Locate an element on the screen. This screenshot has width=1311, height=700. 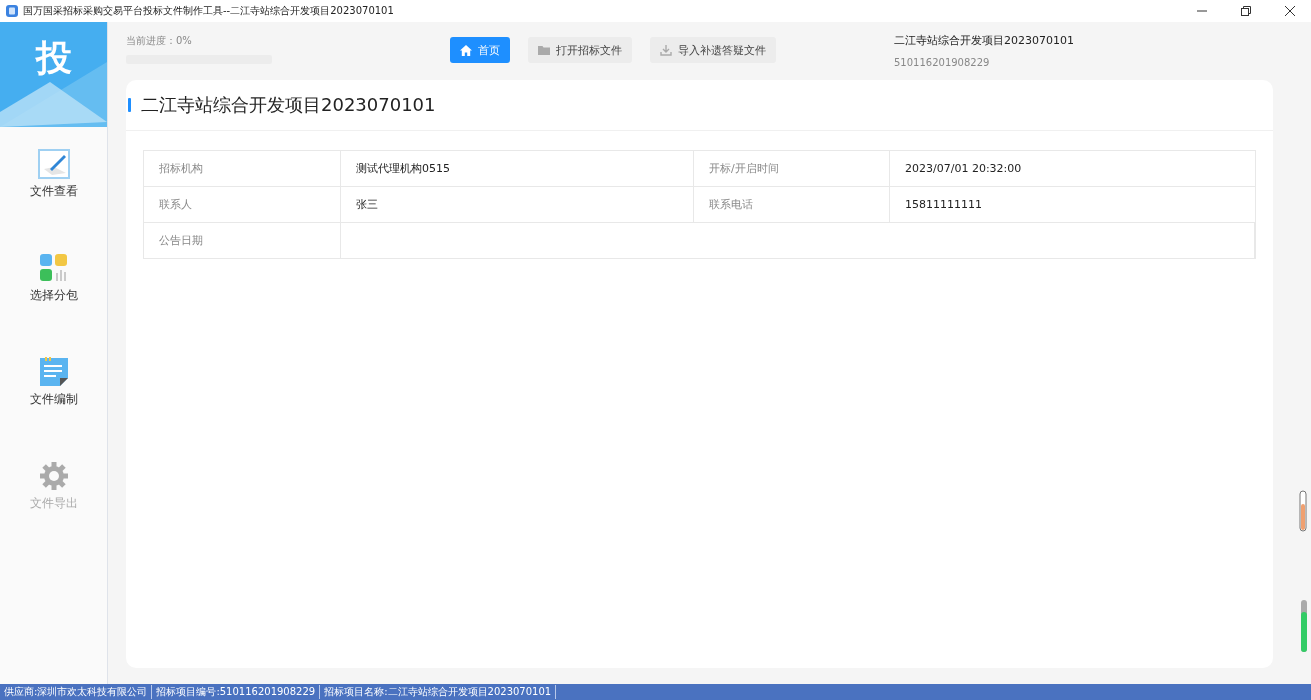
folder-icon is located at coordinates (544, 50).